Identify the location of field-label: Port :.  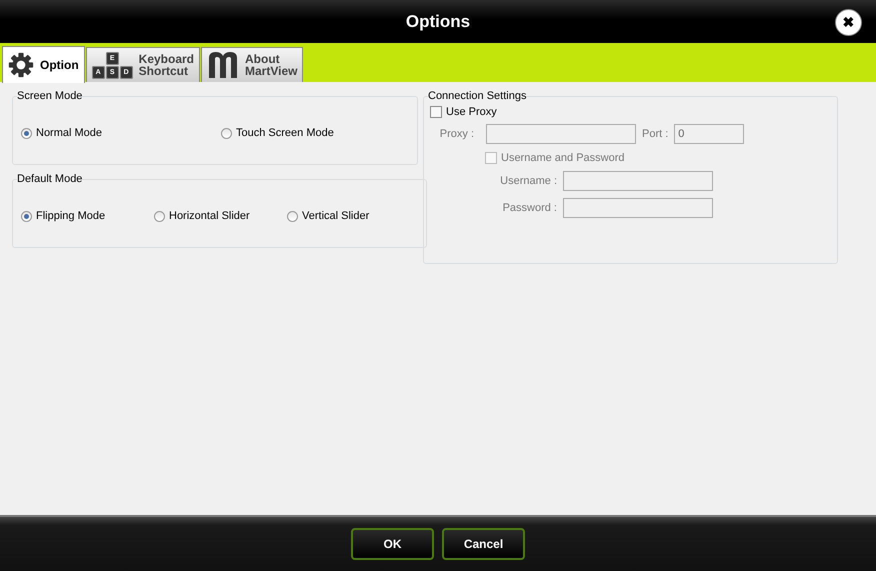
(655, 134).